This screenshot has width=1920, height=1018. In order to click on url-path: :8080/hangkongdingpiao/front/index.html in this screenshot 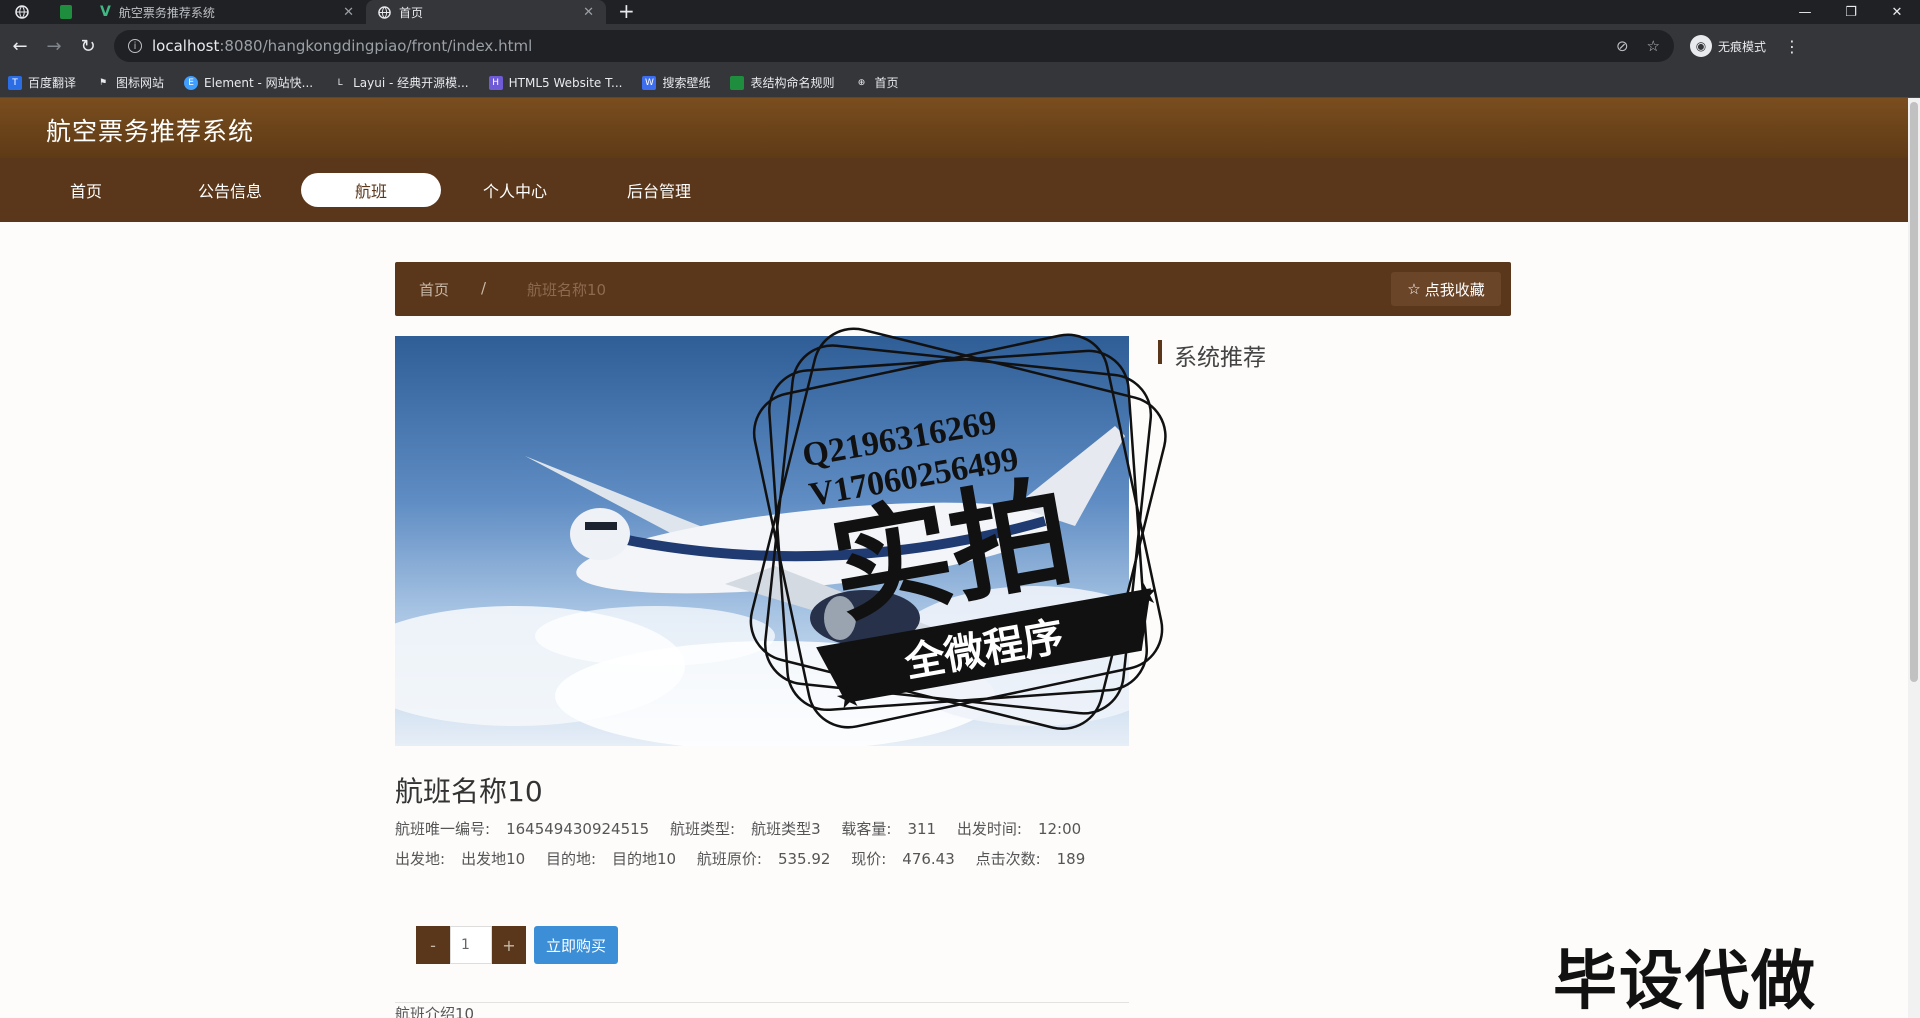, I will do `click(376, 46)`.